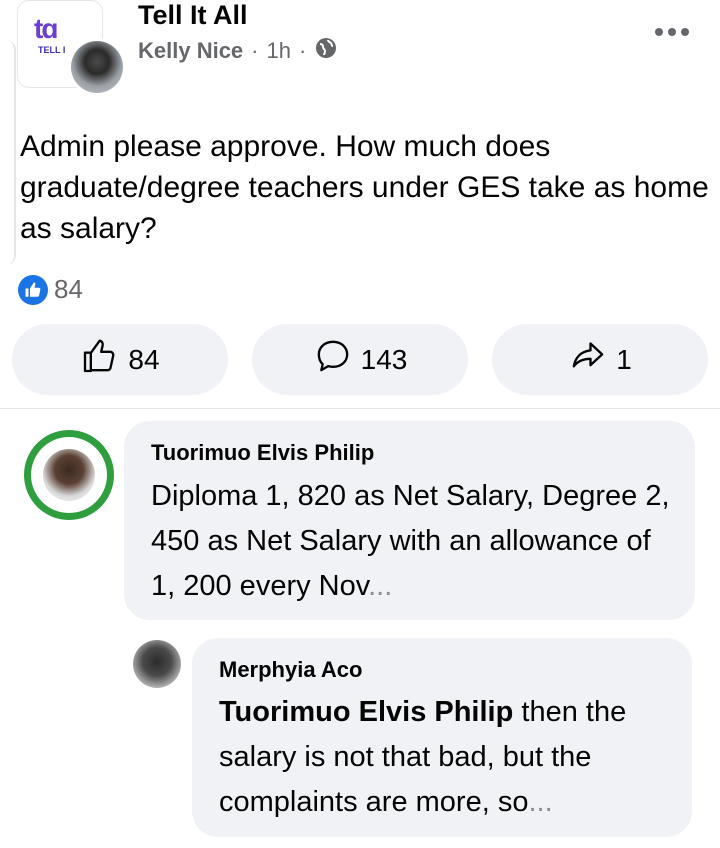  I want to click on commenter-name: Tuorimuo Elvis Philip, so click(262, 453).